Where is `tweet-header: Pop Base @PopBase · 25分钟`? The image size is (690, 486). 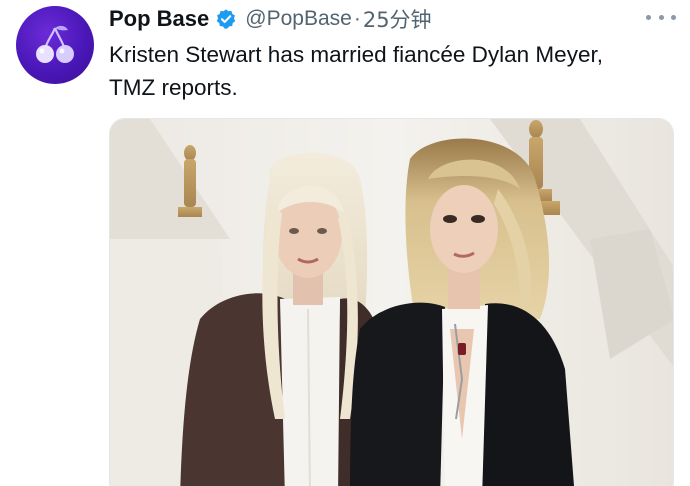 tweet-header: Pop Base @PopBase · 25分钟 is located at coordinates (270, 19).